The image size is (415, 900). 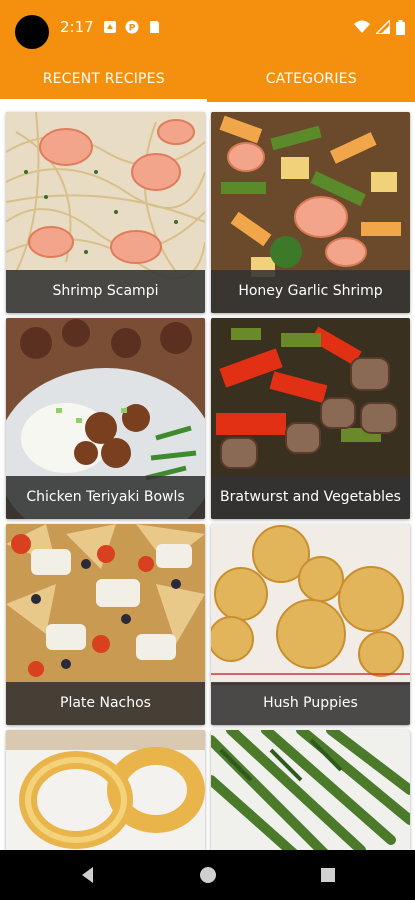 I want to click on tab-label: RECENT RECIPES, so click(x=103, y=79).